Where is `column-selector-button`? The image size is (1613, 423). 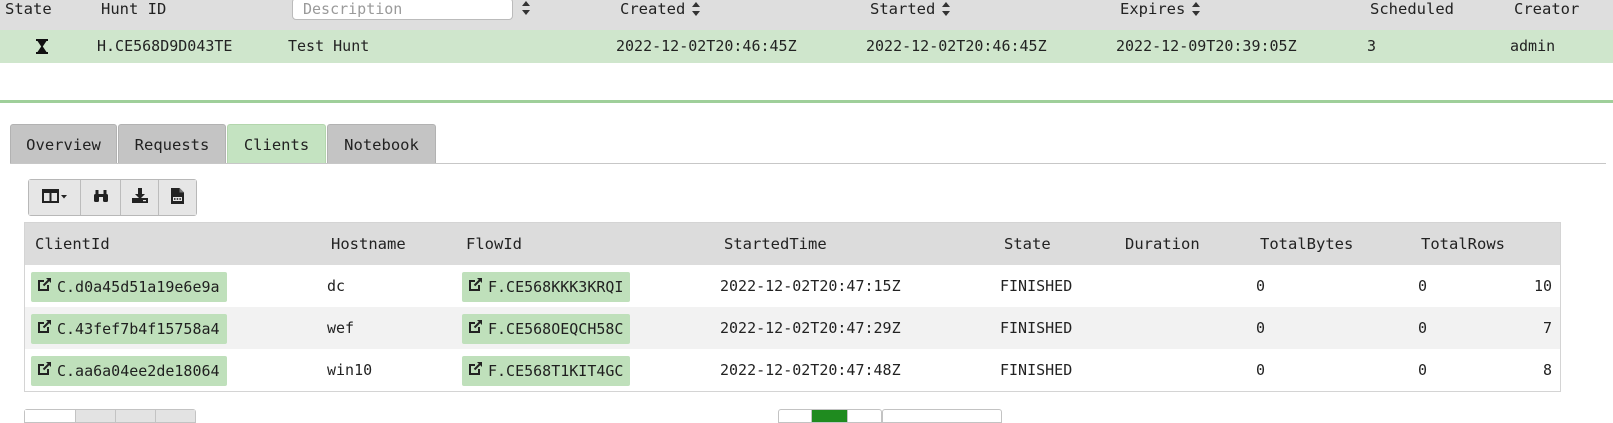
column-selector-button is located at coordinates (55, 197).